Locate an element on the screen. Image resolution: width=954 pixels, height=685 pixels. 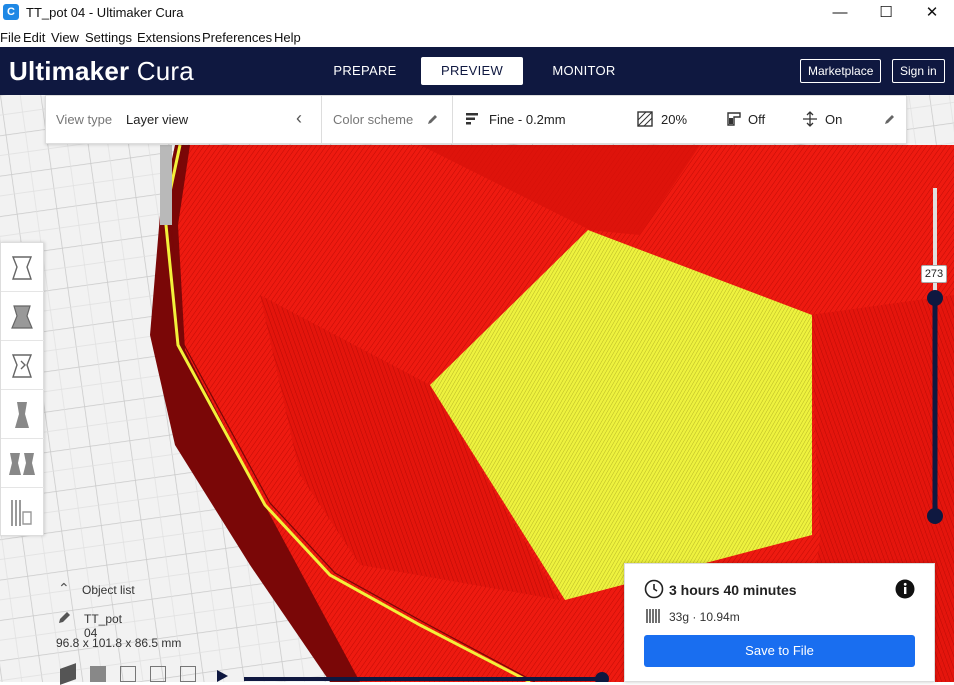
front-view-icon is located at coordinates (98, 674).